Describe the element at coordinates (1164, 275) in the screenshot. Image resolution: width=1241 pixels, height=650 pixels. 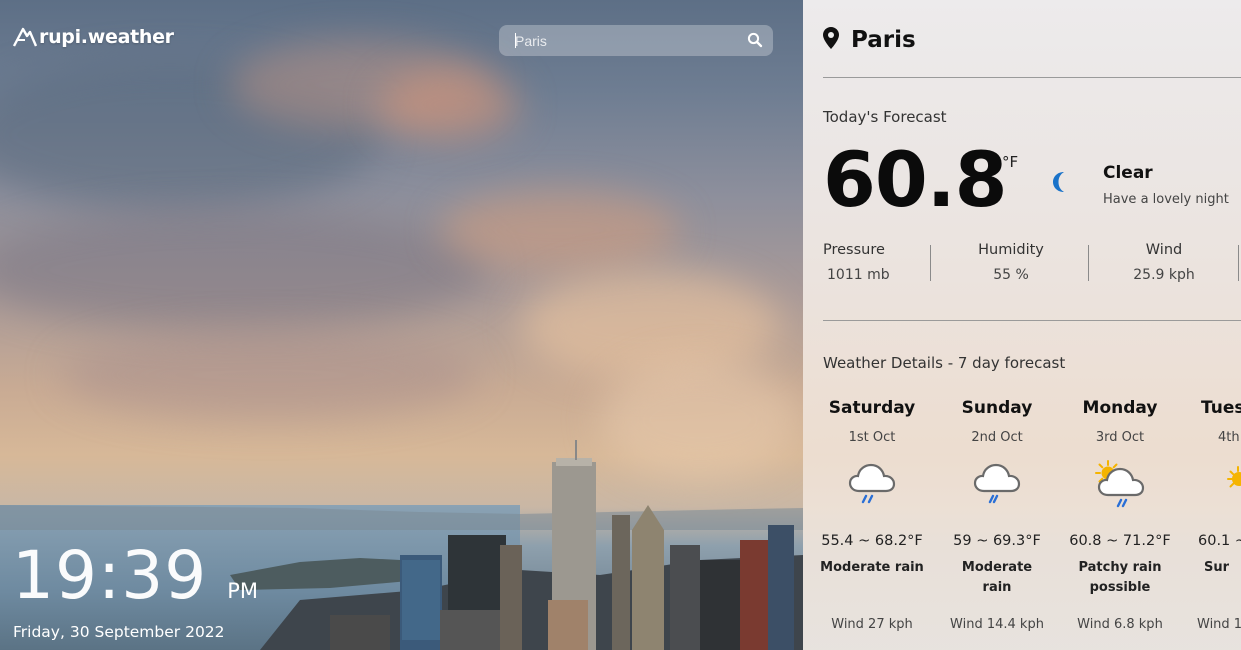
I see `stat-value: 25.9 kph` at that location.